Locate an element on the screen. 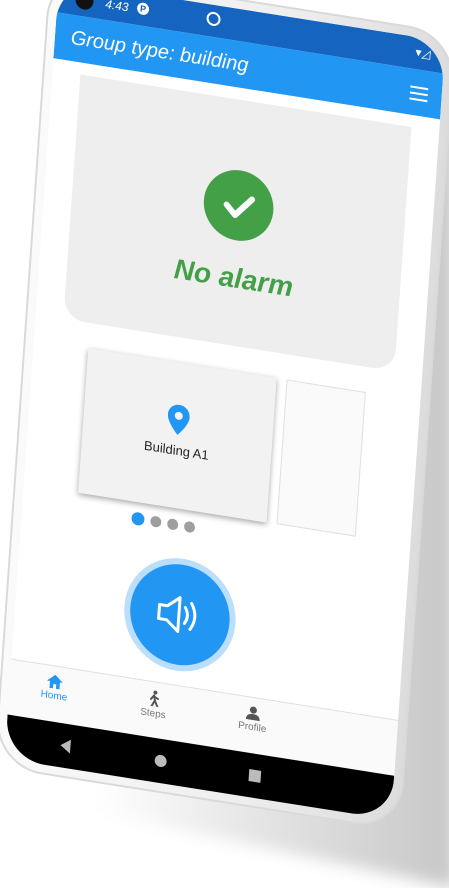 This screenshot has height=888, width=449. check-circle-icon is located at coordinates (238, 205).